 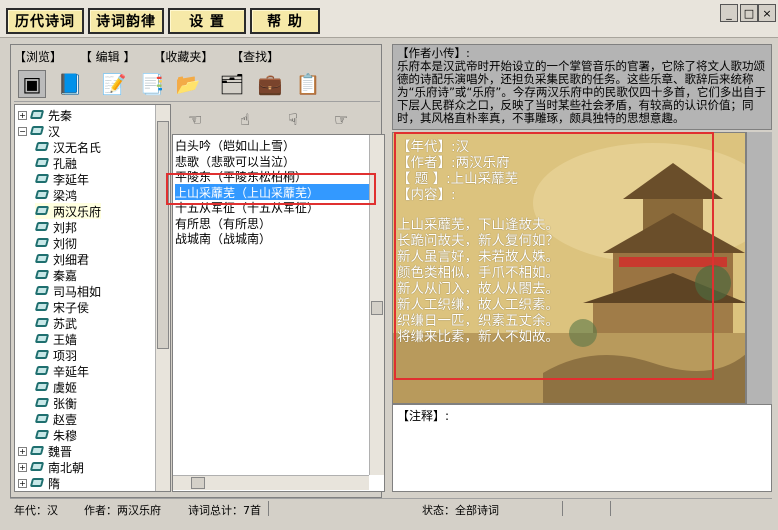 What do you see at coordinates (32, 84) in the screenshot?
I see `image-icon: ▣` at bounding box center [32, 84].